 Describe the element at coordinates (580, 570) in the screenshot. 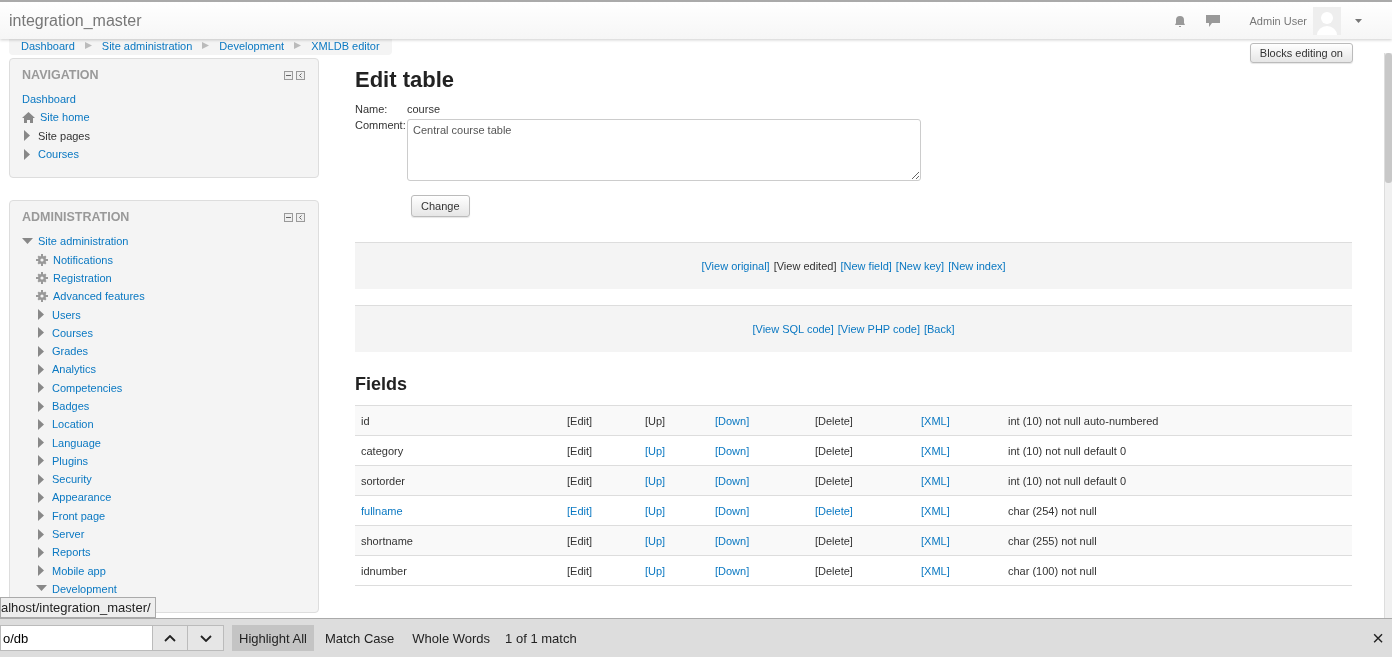

I see `table-cell-text: [Edit]` at that location.